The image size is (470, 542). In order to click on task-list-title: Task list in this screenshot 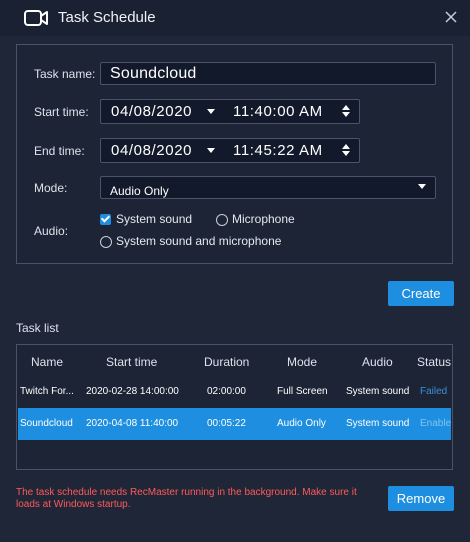, I will do `click(37, 328)`.